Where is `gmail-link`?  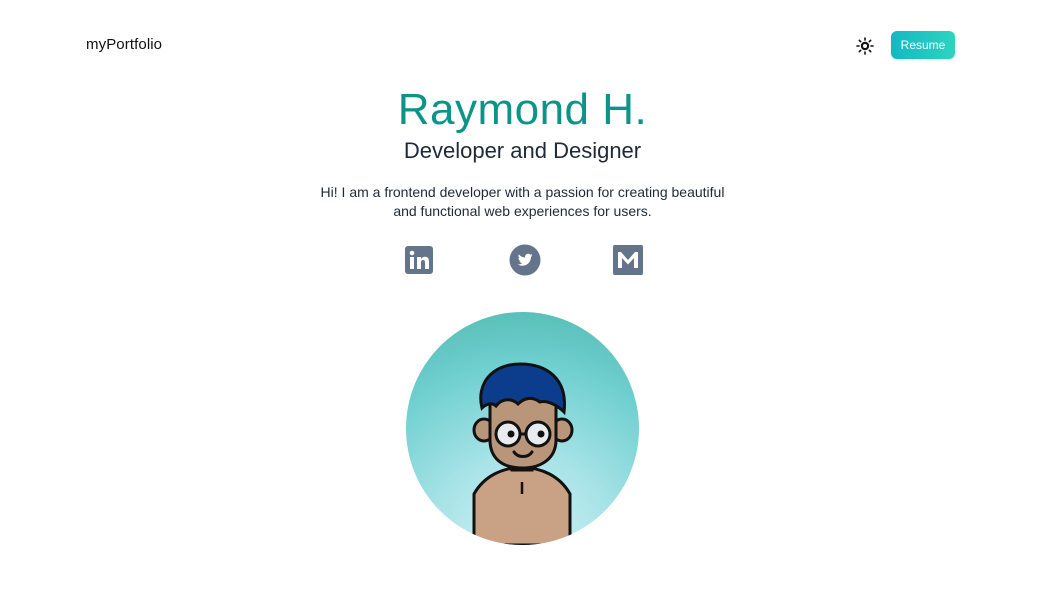
gmail-link is located at coordinates (628, 260).